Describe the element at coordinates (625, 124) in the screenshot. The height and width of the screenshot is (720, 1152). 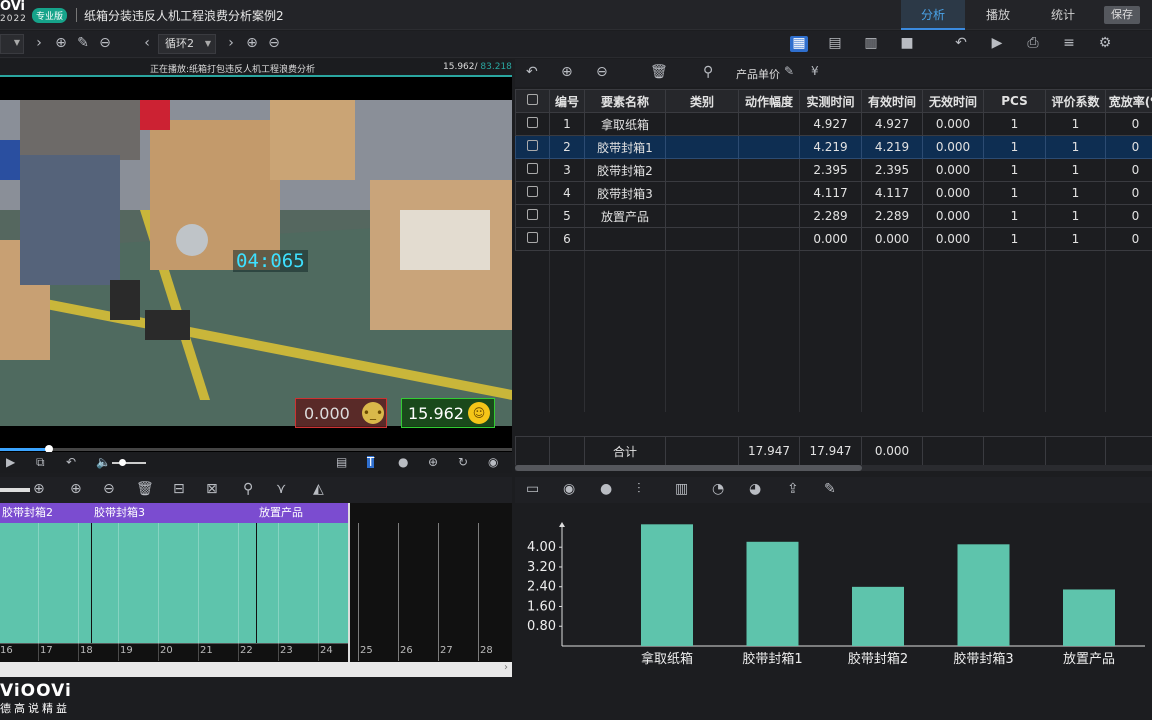
I see `table-cell-name: 拿取纸箱` at that location.